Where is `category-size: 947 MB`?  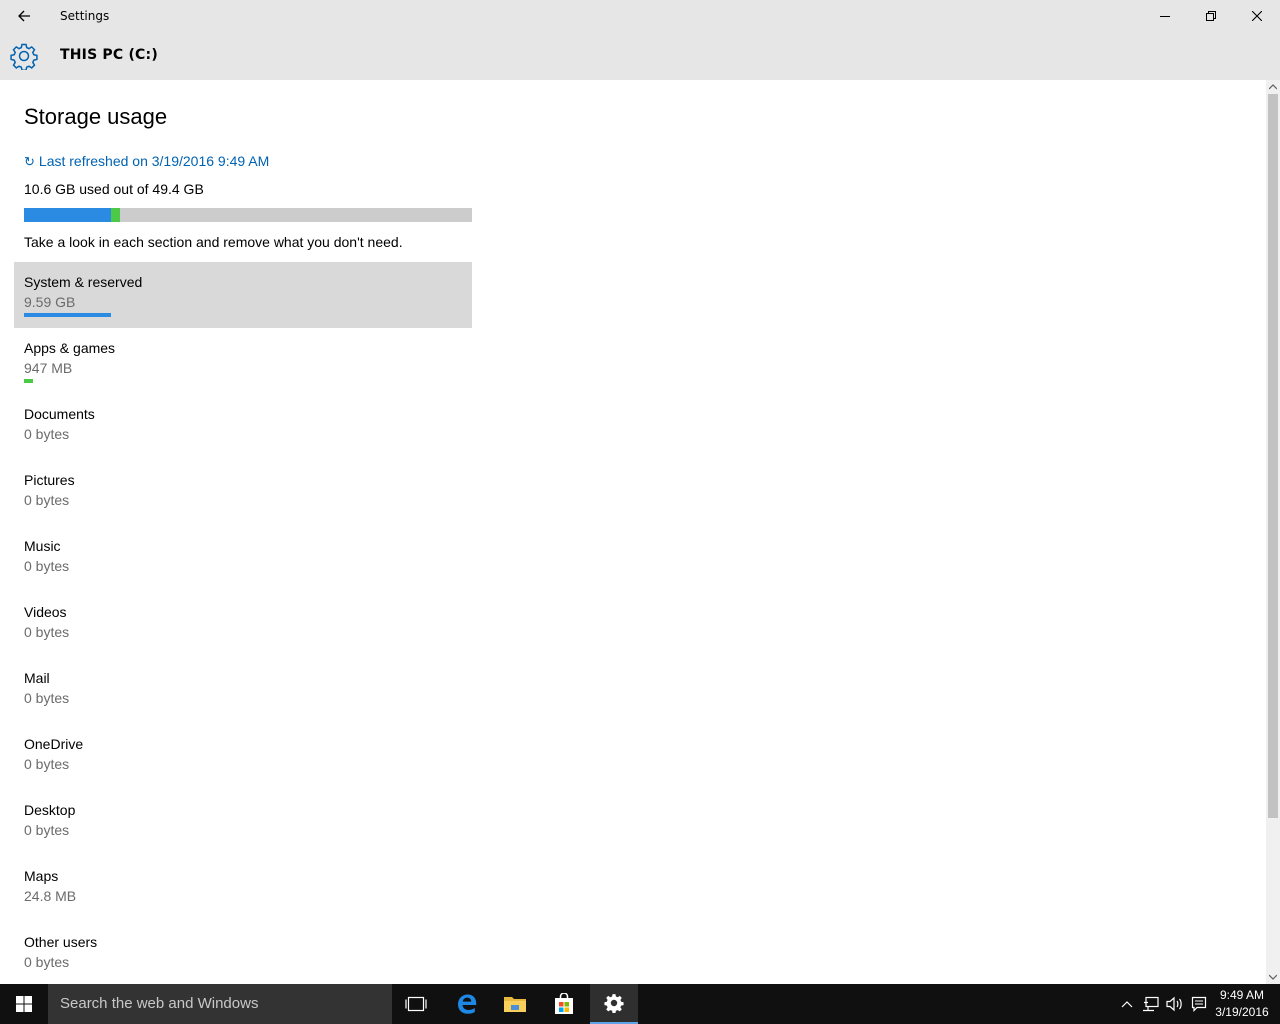 category-size: 947 MB is located at coordinates (48, 368).